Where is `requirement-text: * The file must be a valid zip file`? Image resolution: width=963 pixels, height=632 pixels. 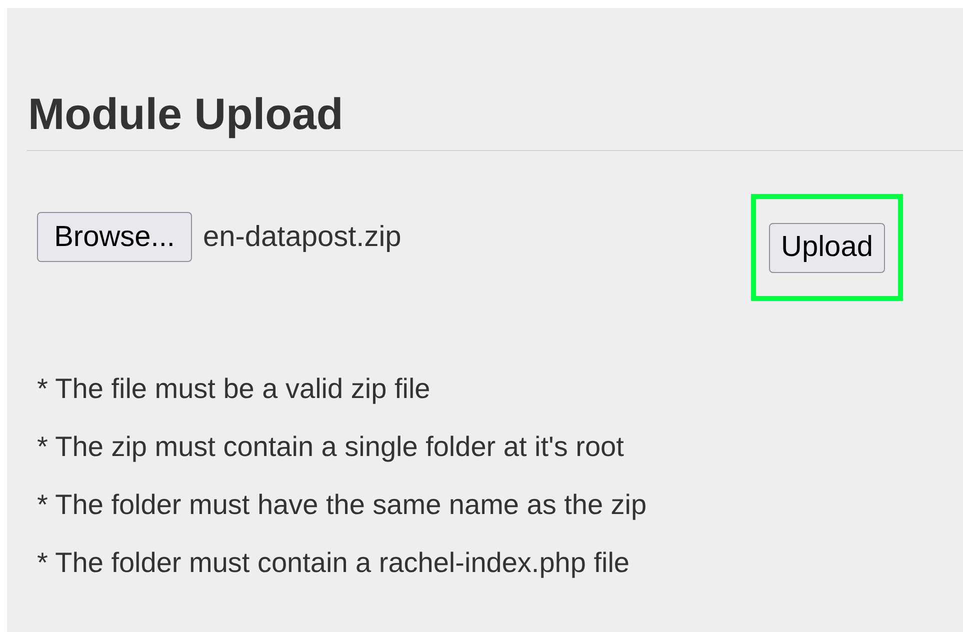
requirement-text: * The file must be a valid zip file is located at coordinates (234, 389).